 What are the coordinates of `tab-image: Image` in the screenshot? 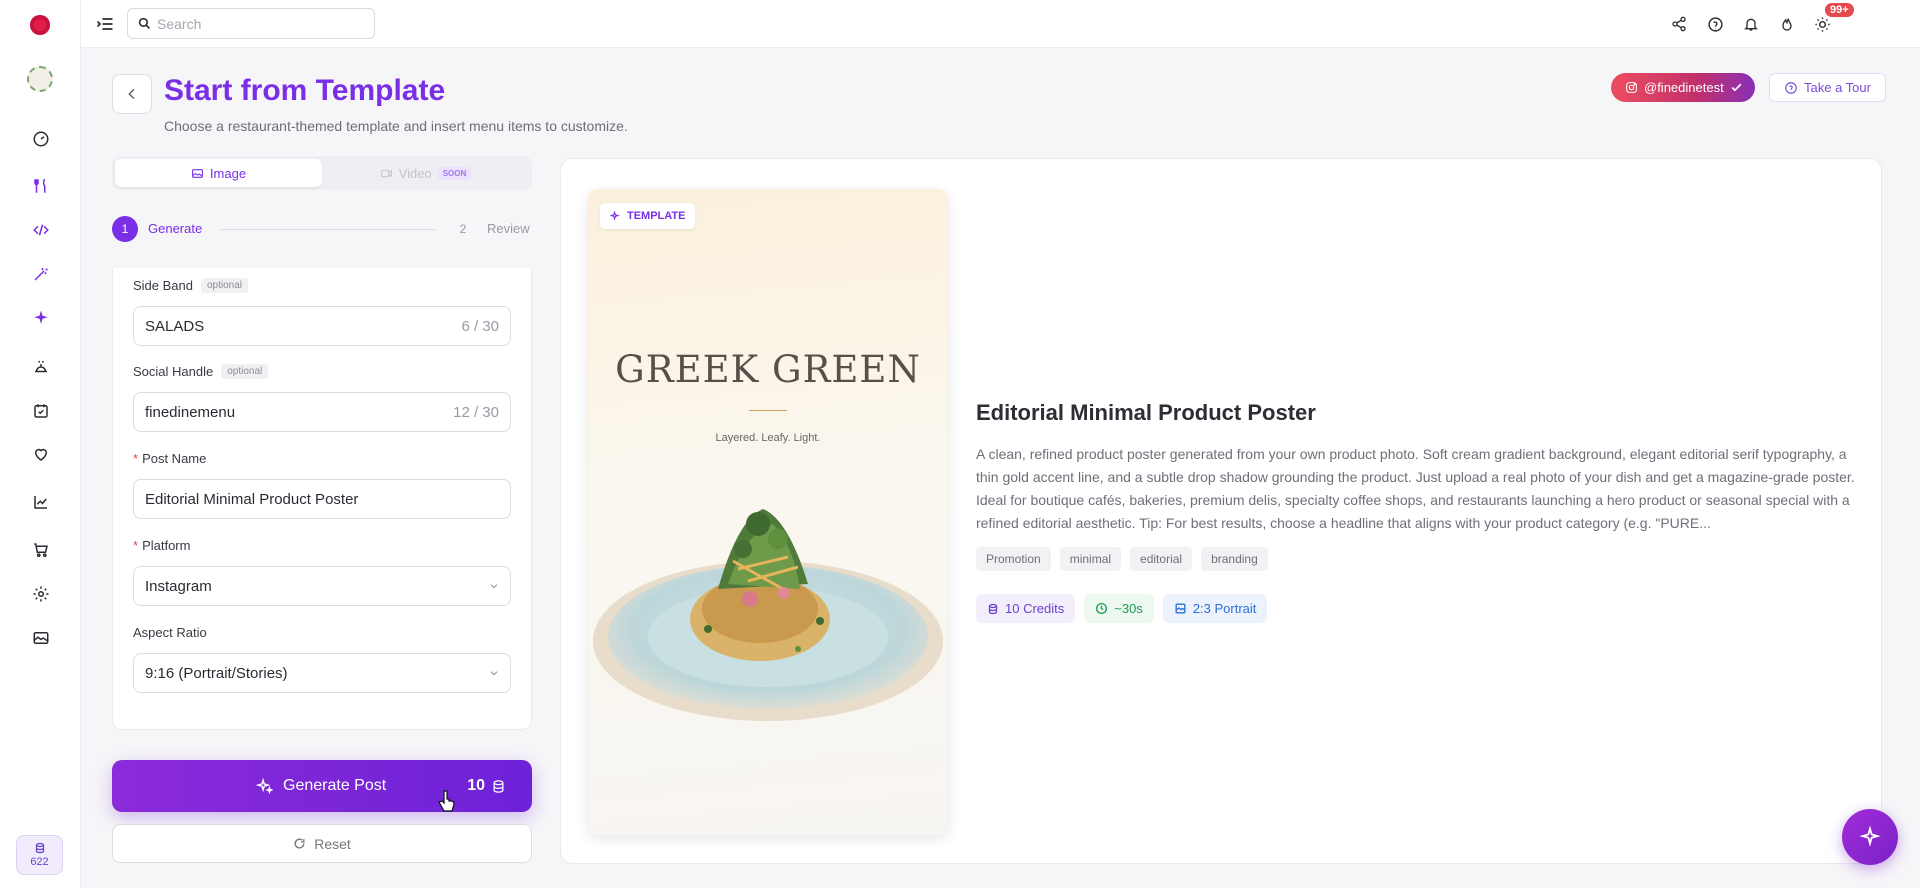 It's located at (218, 173).